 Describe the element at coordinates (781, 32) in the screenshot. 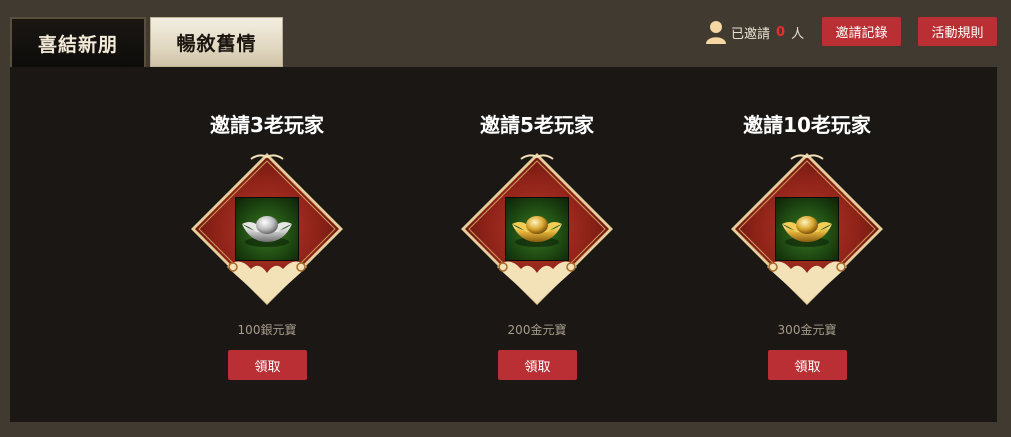

I see `invited-count: 0` at that location.